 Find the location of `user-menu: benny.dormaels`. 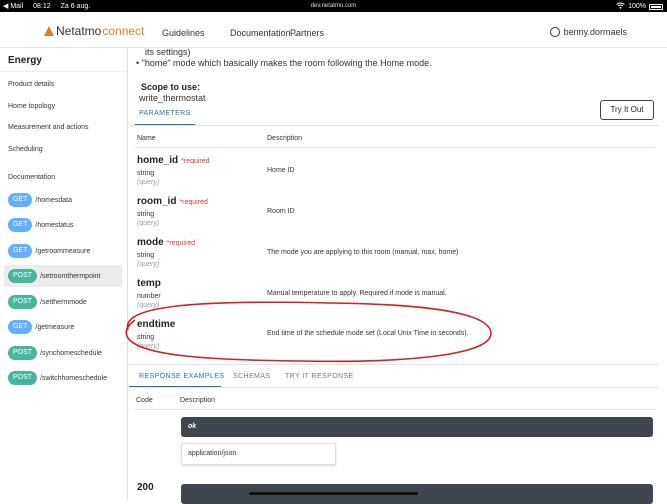

user-menu: benny.dormaels is located at coordinates (588, 32).